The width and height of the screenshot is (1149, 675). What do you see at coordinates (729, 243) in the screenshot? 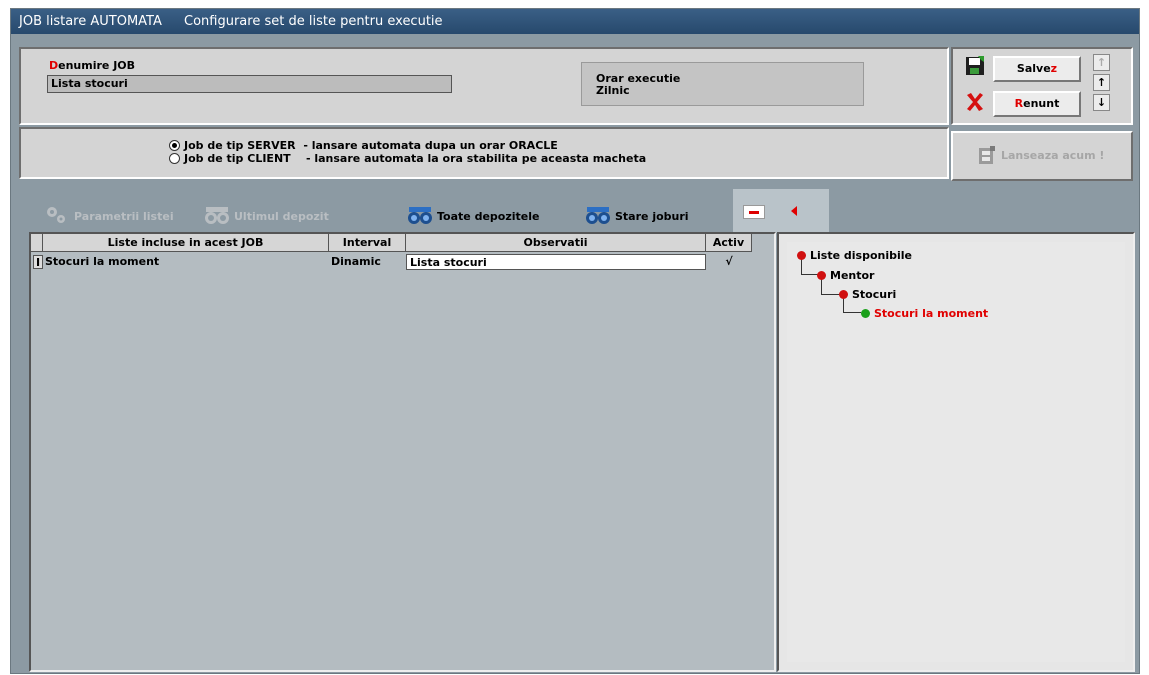
I see `grid-header-active: Activ` at bounding box center [729, 243].